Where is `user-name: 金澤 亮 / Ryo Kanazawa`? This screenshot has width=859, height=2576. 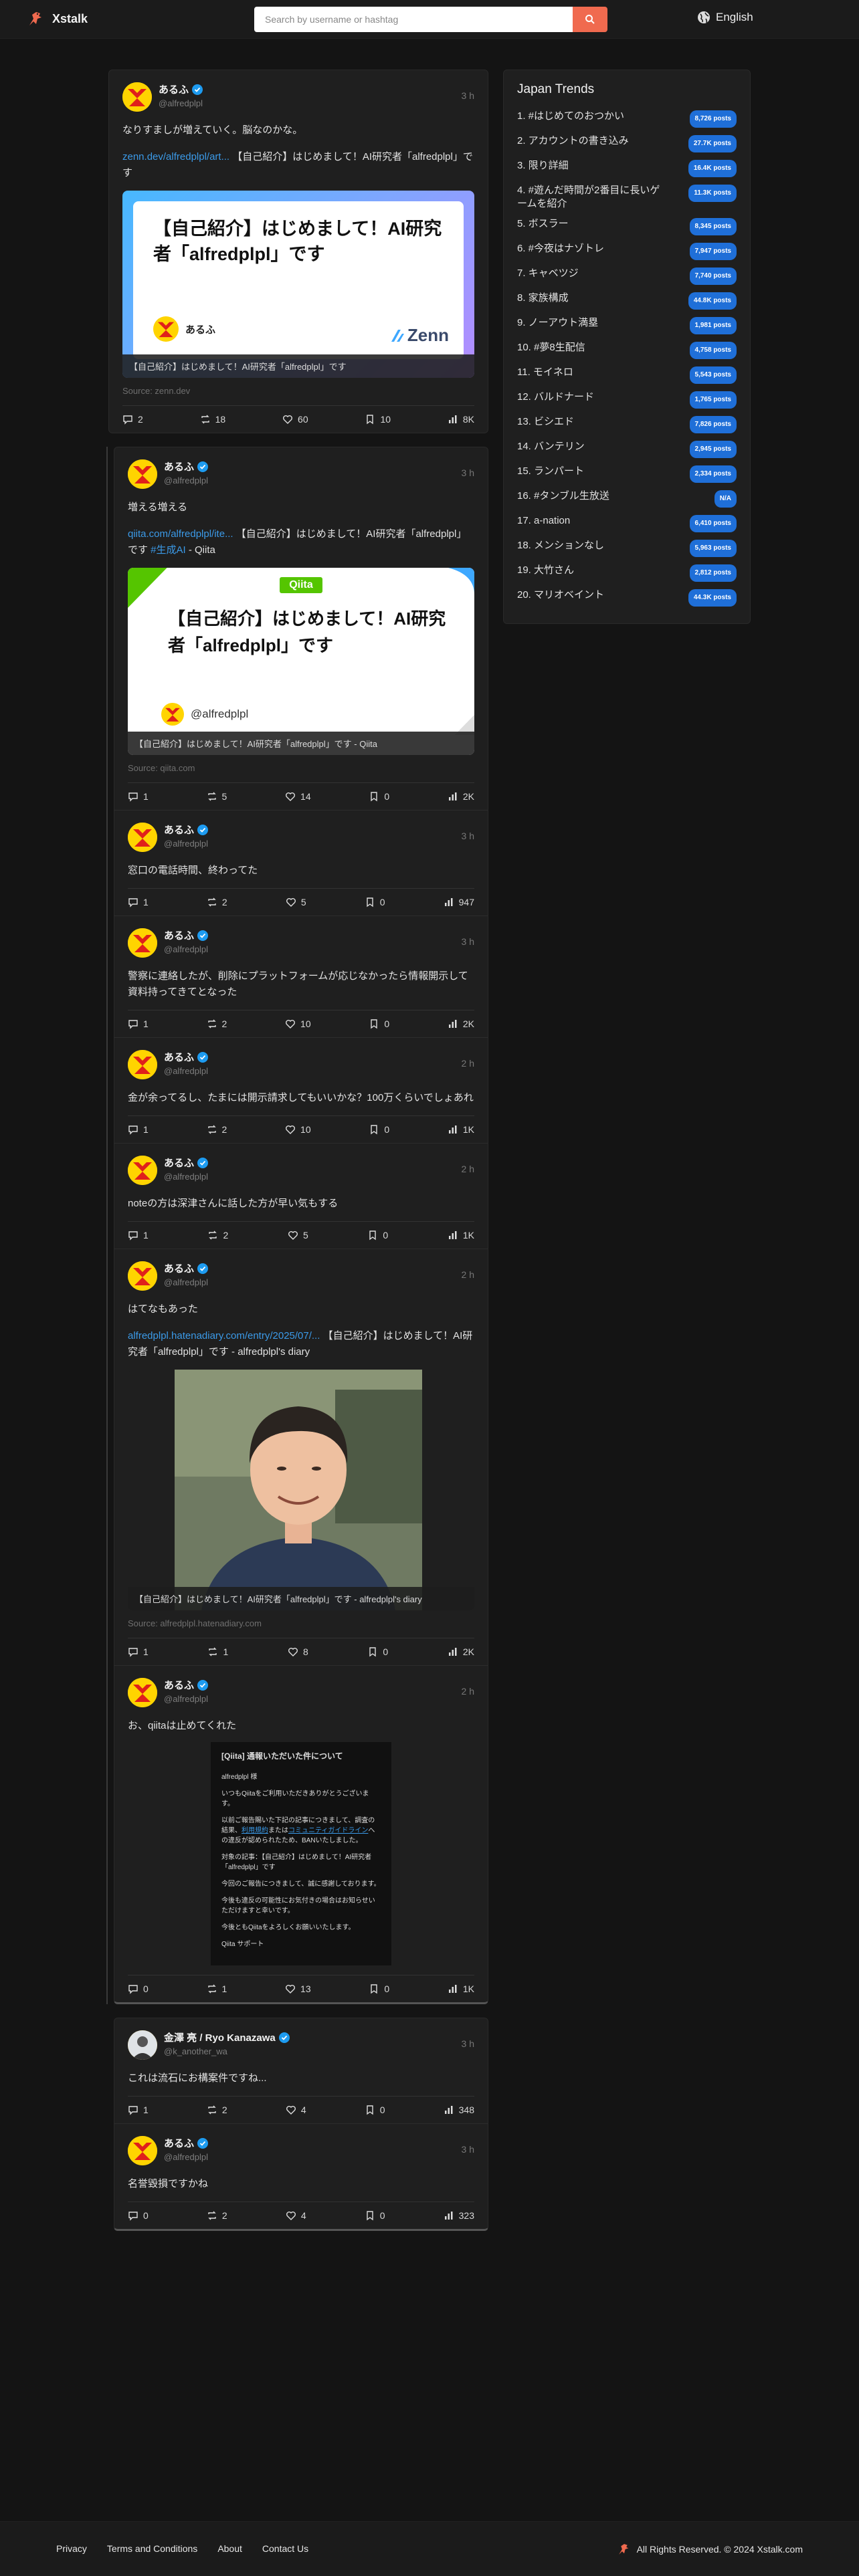 user-name: 金澤 亮 / Ryo Kanazawa is located at coordinates (220, 2037).